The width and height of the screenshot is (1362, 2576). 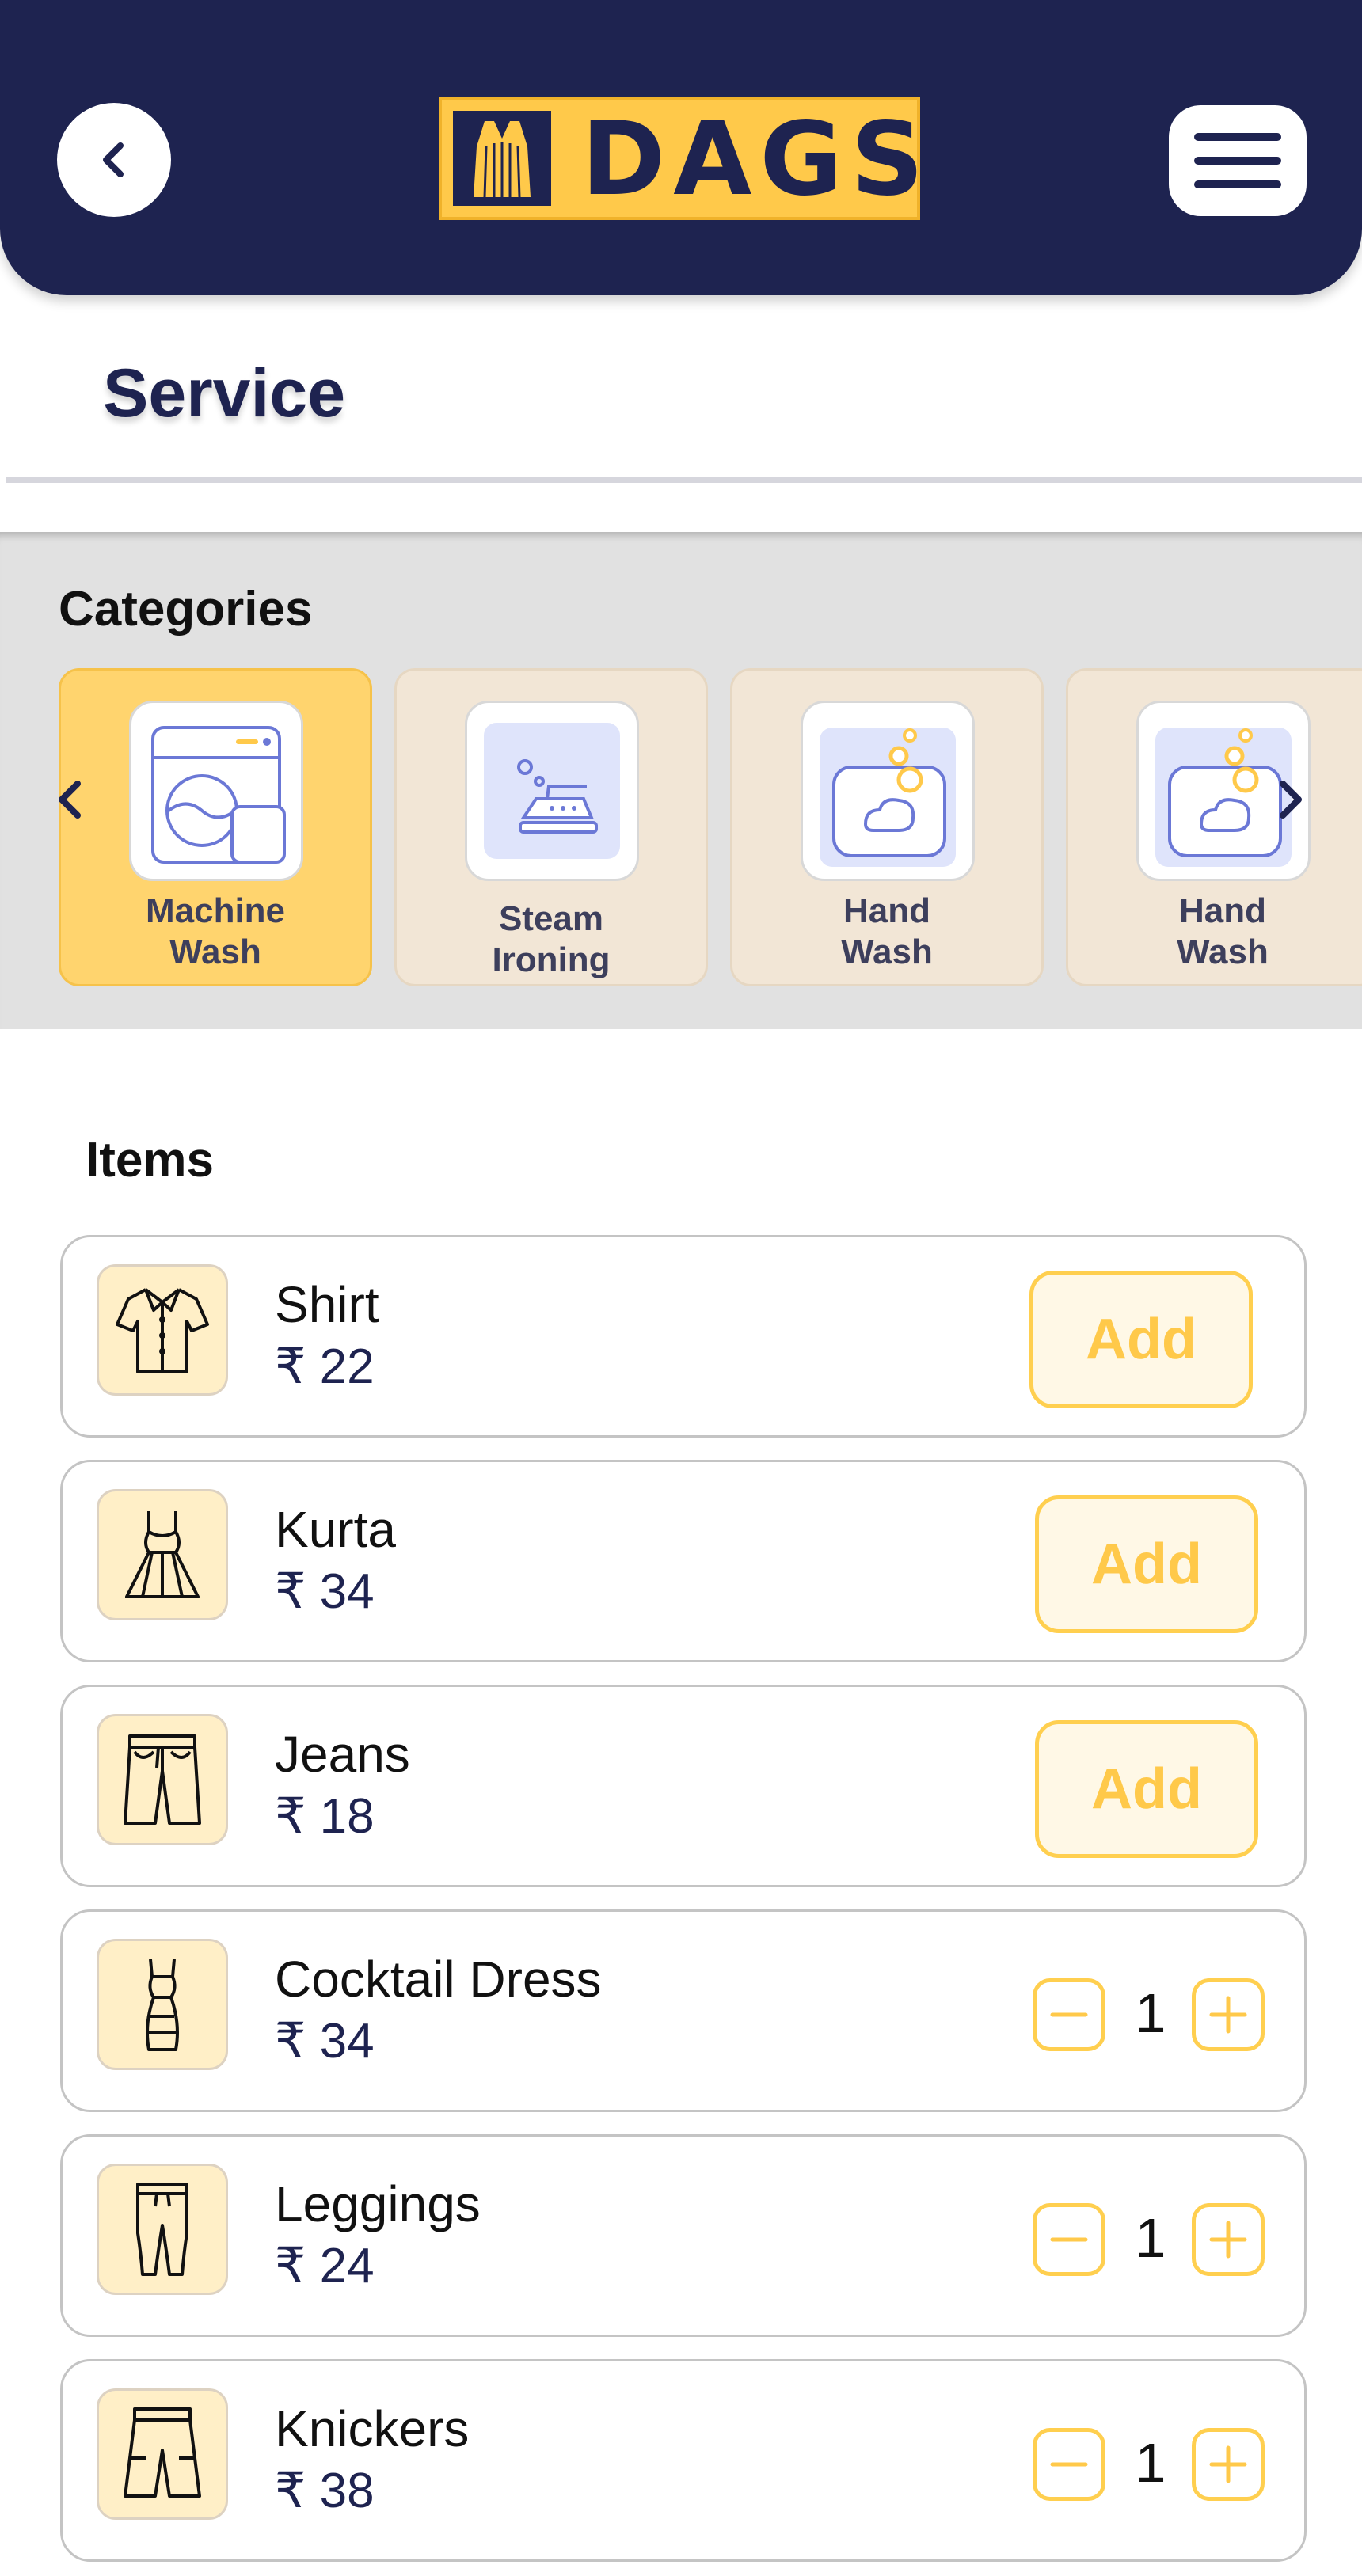 What do you see at coordinates (162, 1780) in the screenshot?
I see `jeans-icon` at bounding box center [162, 1780].